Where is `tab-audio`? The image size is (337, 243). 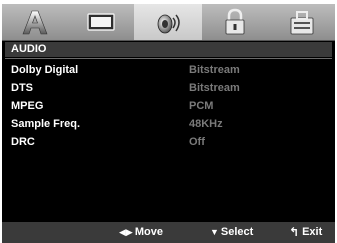
tab-audio is located at coordinates (168, 22).